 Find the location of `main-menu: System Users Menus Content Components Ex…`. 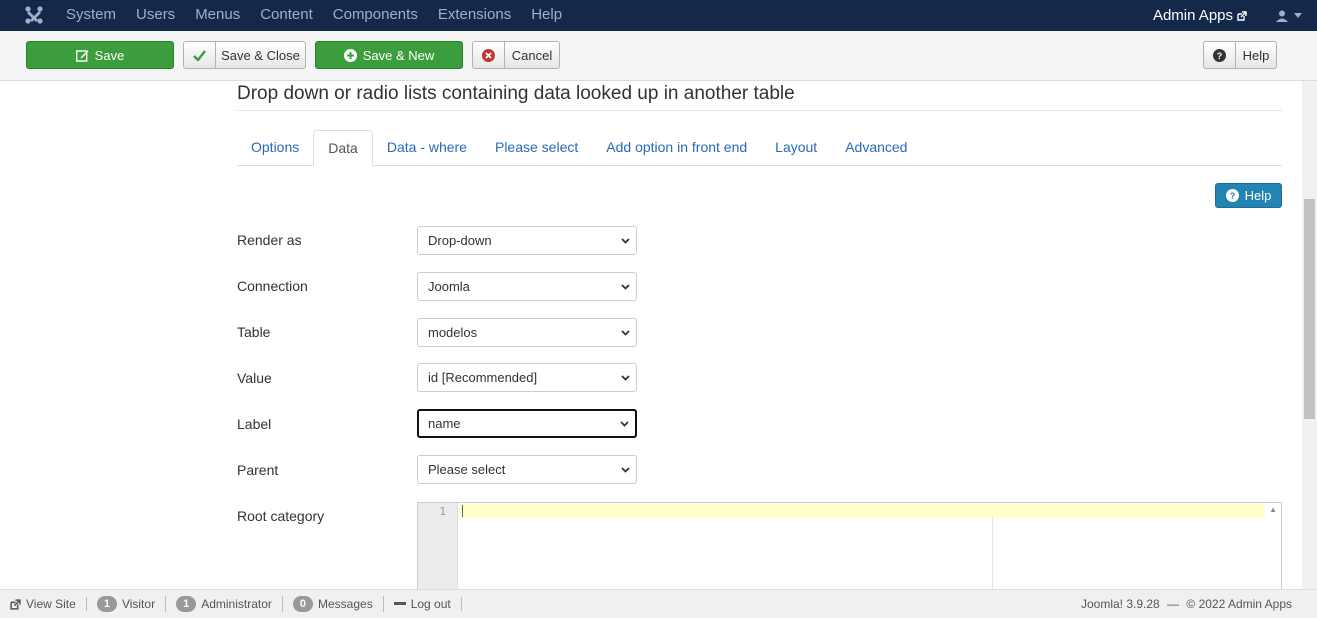

main-menu: System Users Menus Content Components Ex… is located at coordinates (314, 15).